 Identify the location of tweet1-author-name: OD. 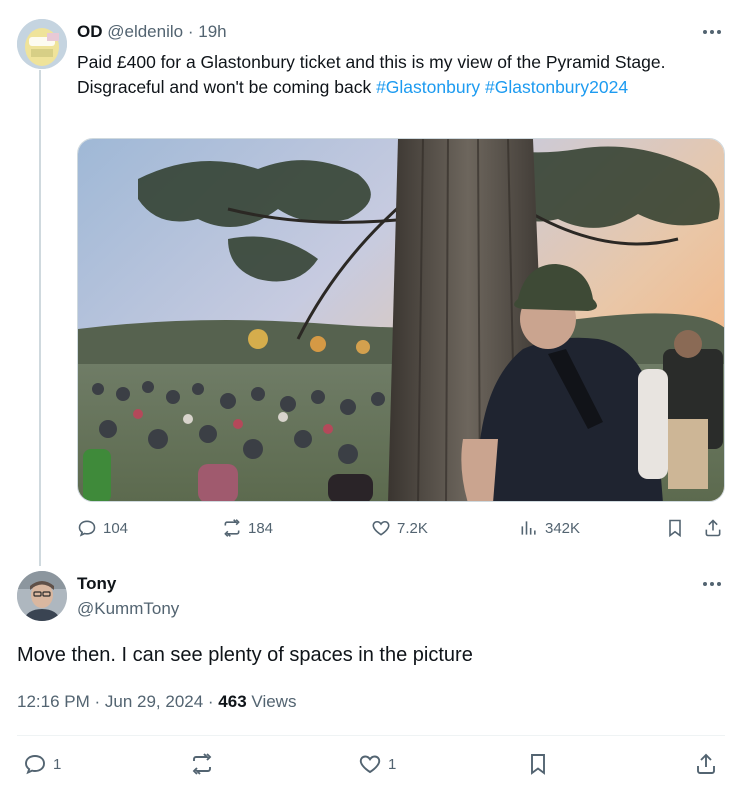
(90, 31).